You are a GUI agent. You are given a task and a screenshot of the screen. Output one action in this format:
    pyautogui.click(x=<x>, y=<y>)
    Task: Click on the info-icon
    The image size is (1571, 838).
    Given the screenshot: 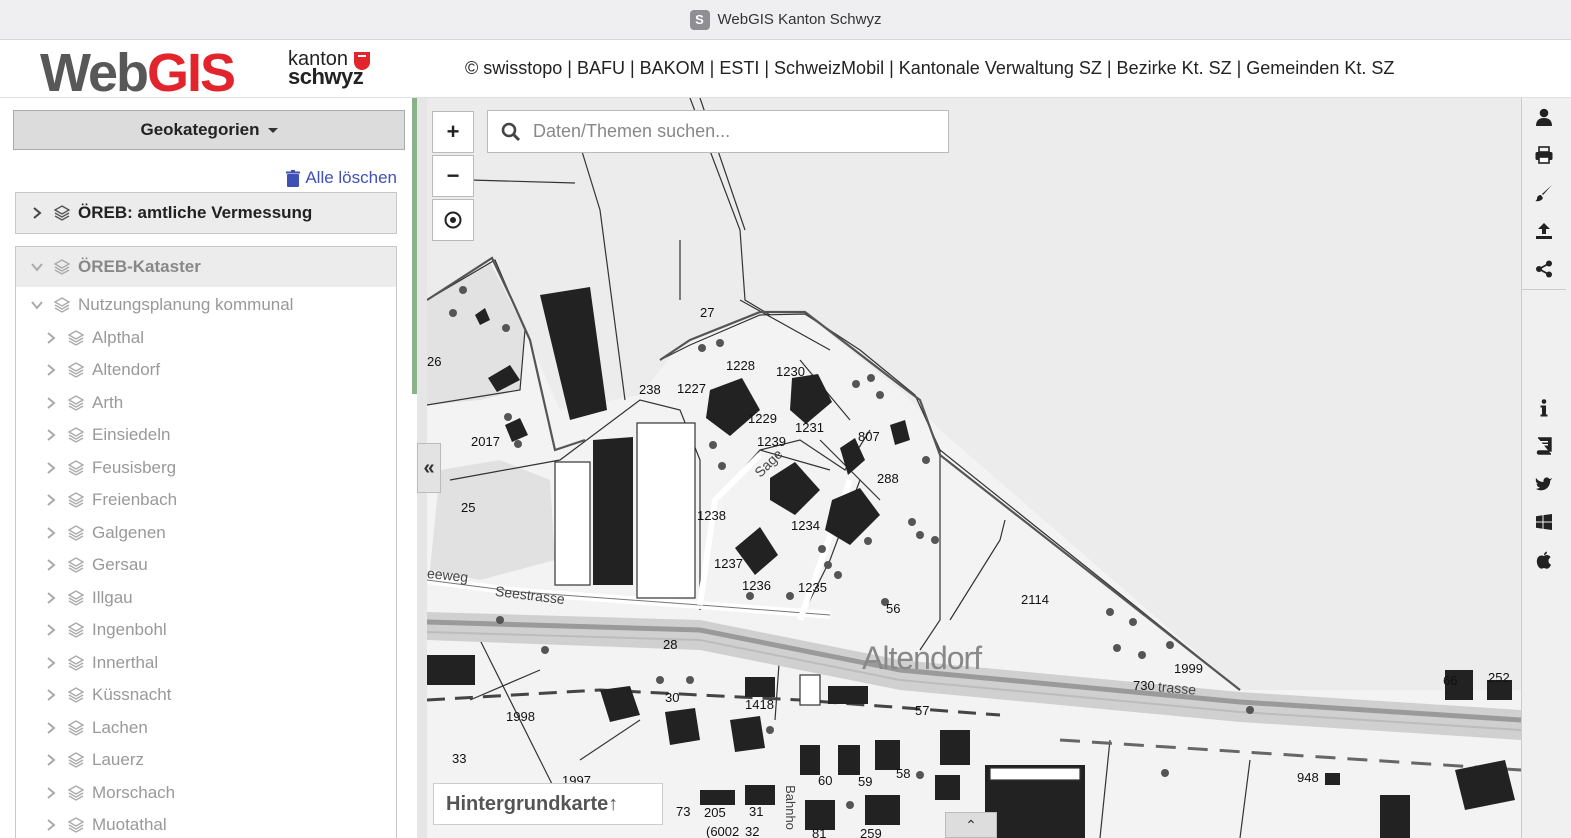 What is the action you would take?
    pyautogui.click(x=1544, y=408)
    